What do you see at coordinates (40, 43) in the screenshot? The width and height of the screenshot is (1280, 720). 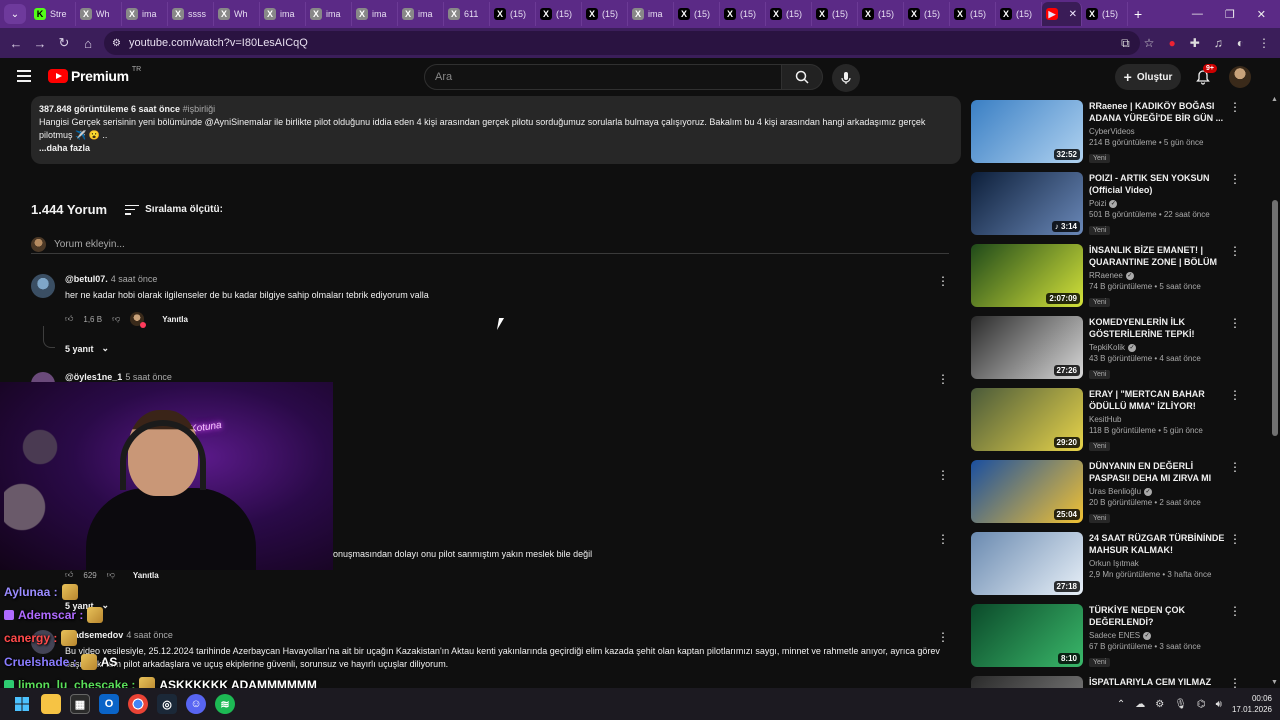 I see `forward-icon: →` at bounding box center [40, 43].